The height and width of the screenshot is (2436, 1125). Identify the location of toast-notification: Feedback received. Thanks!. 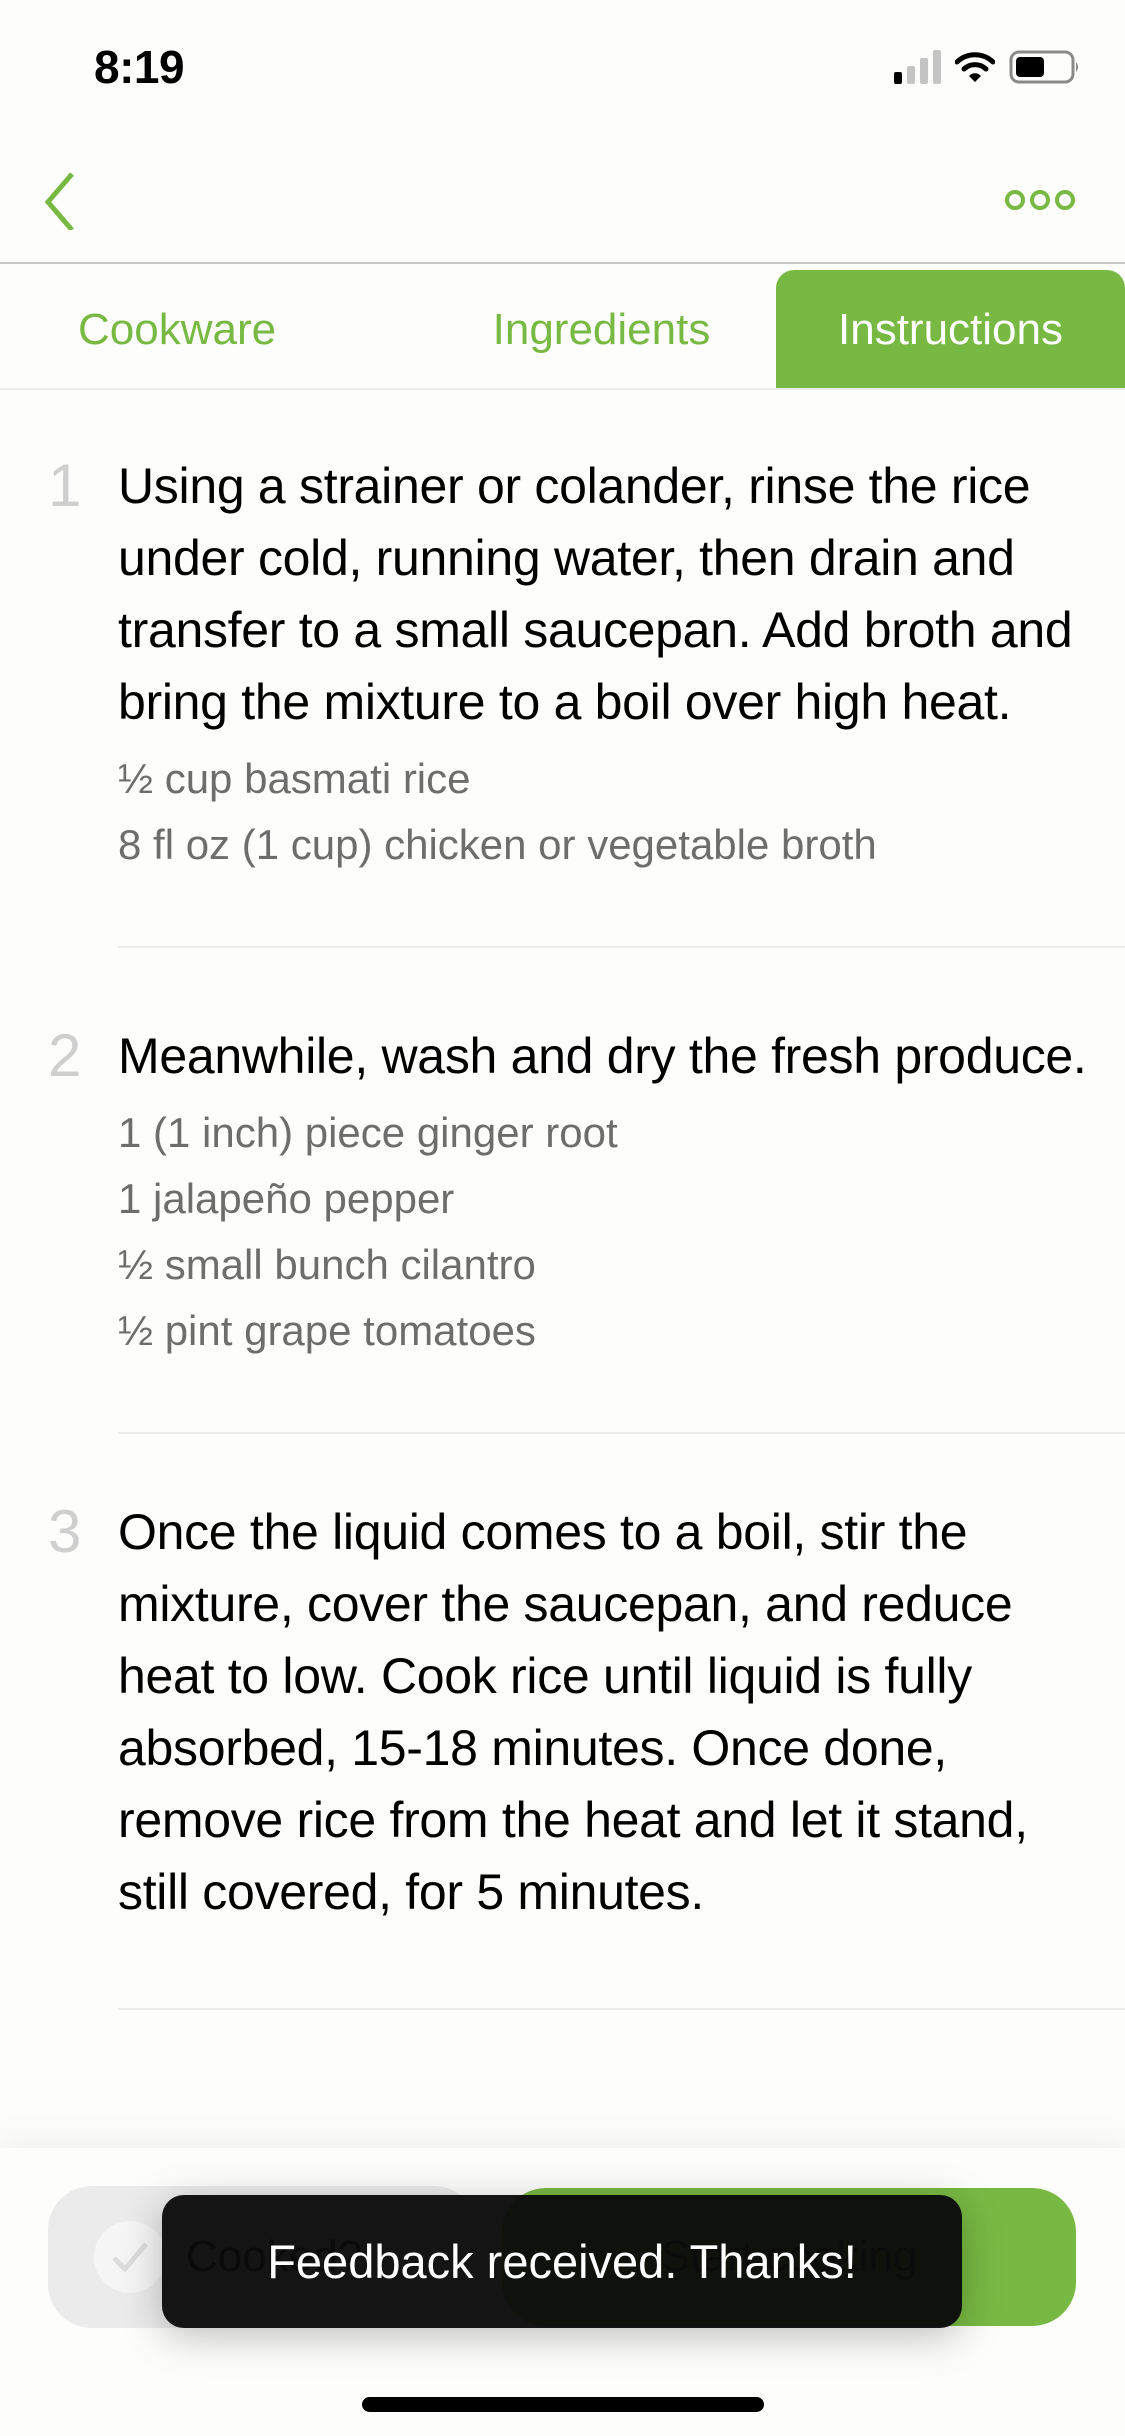
(562, 2261).